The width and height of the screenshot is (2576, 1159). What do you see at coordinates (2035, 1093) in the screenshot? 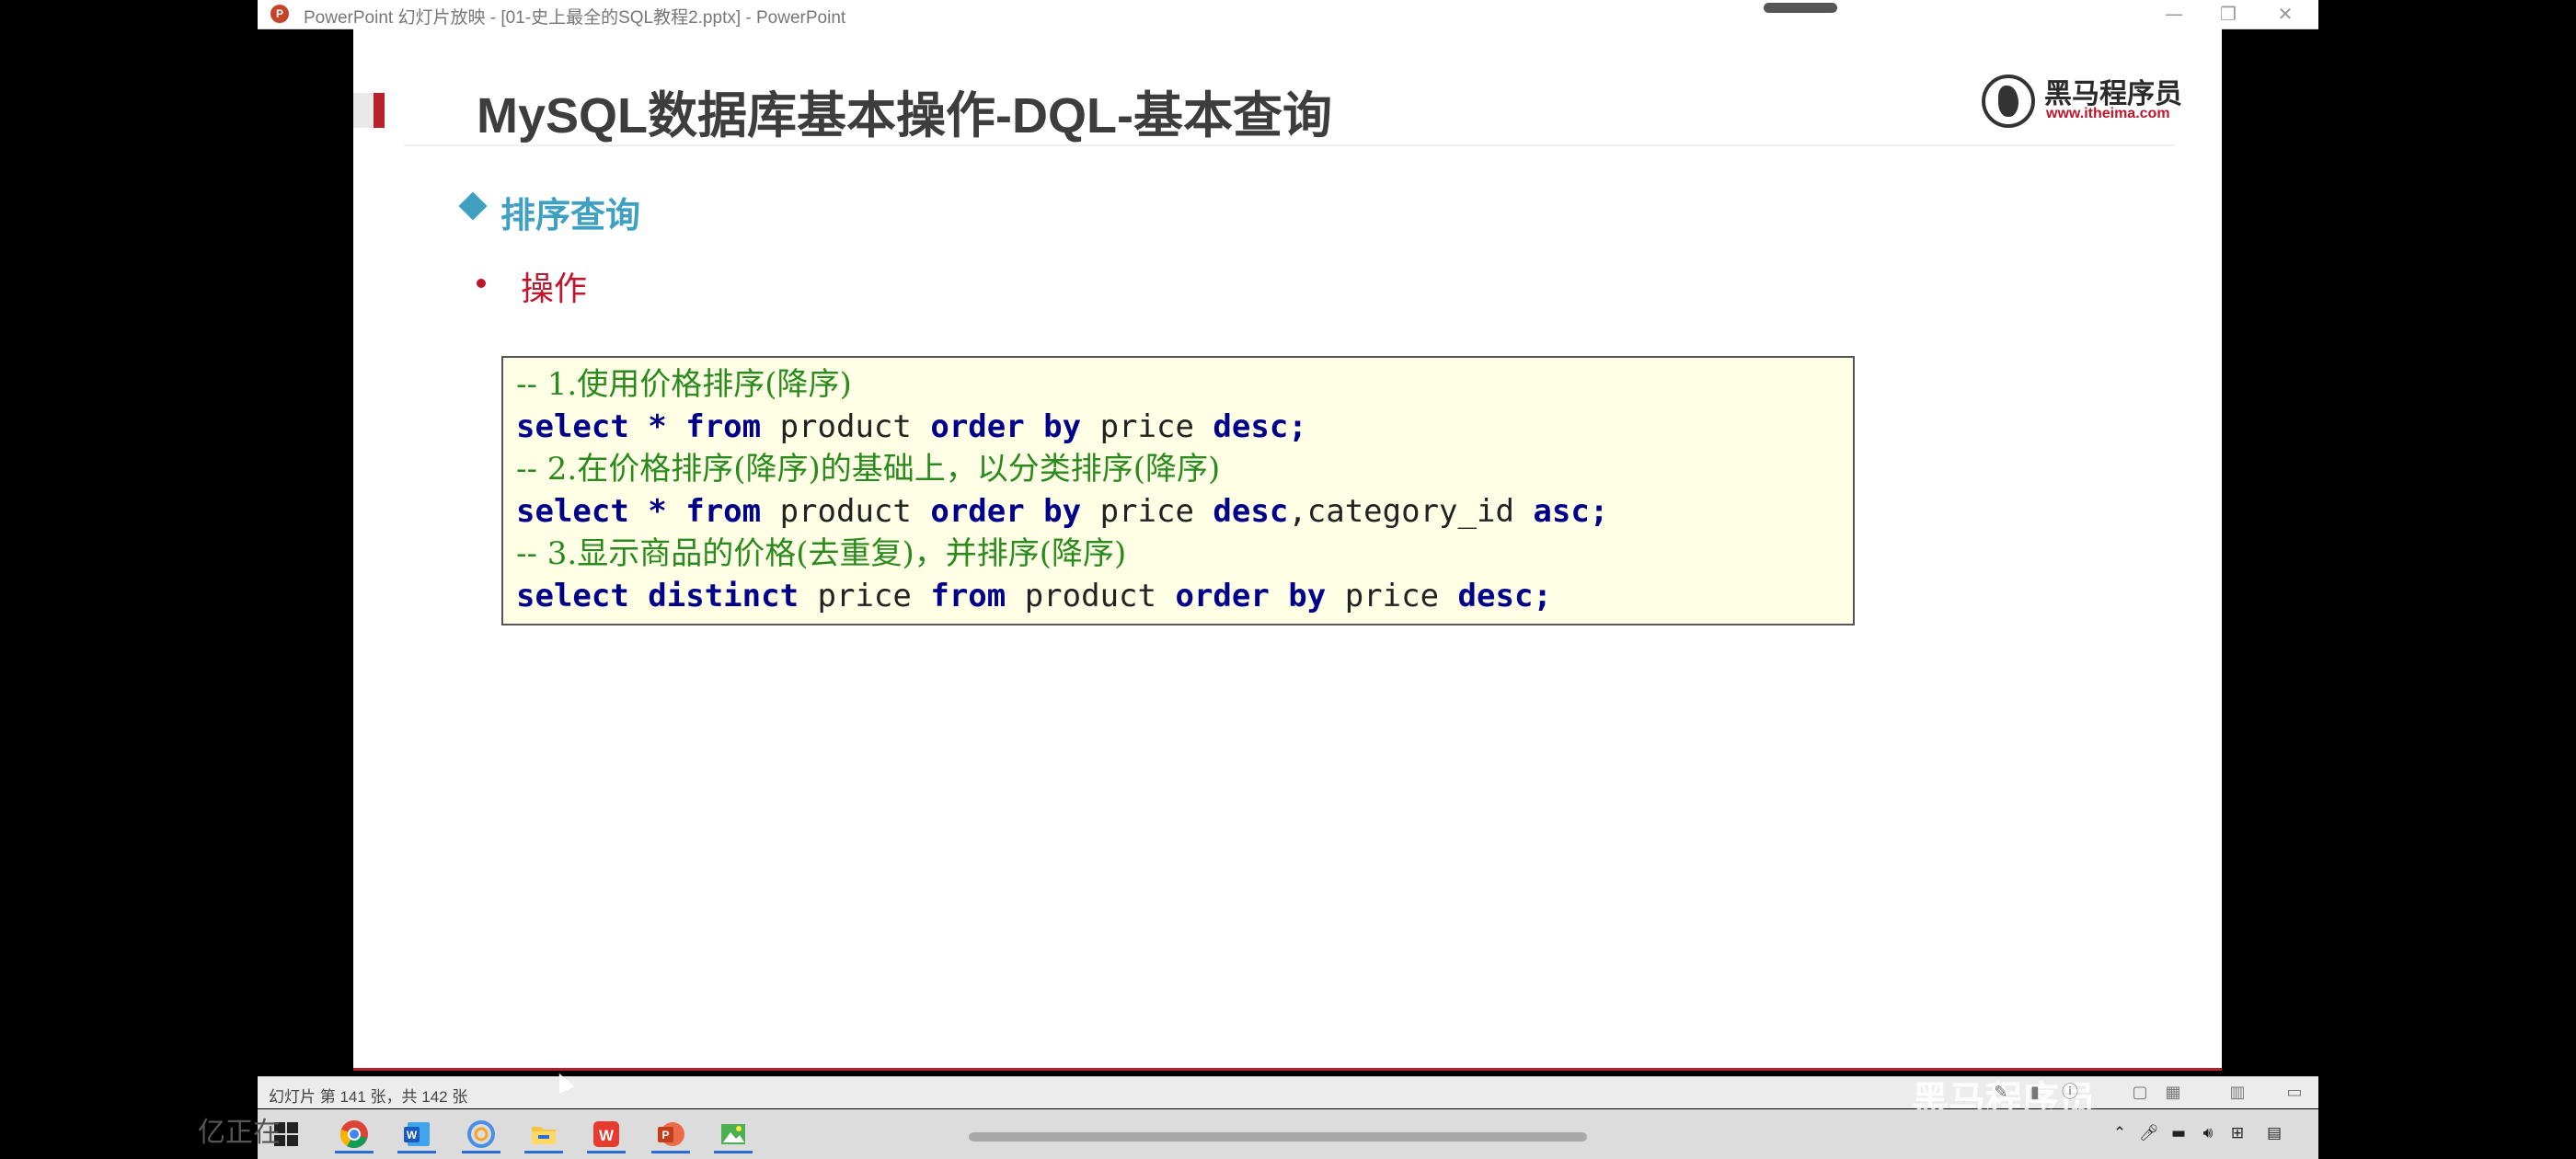
I see `pointer-icon: ▮` at bounding box center [2035, 1093].